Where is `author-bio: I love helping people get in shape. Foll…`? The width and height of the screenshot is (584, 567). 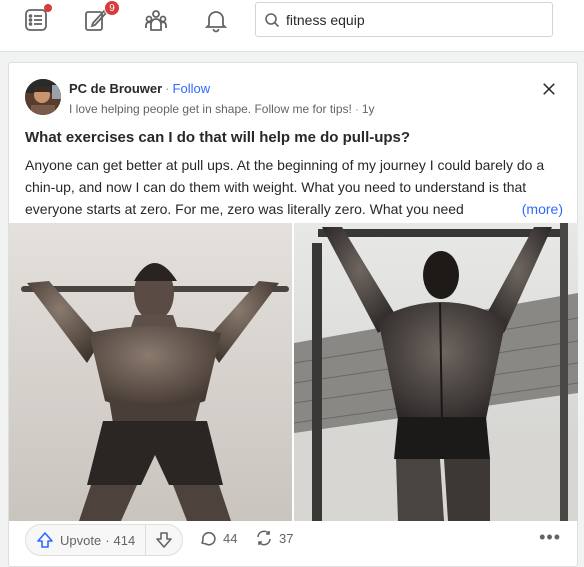 author-bio: I love helping people get in shape. Foll… is located at coordinates (222, 109).